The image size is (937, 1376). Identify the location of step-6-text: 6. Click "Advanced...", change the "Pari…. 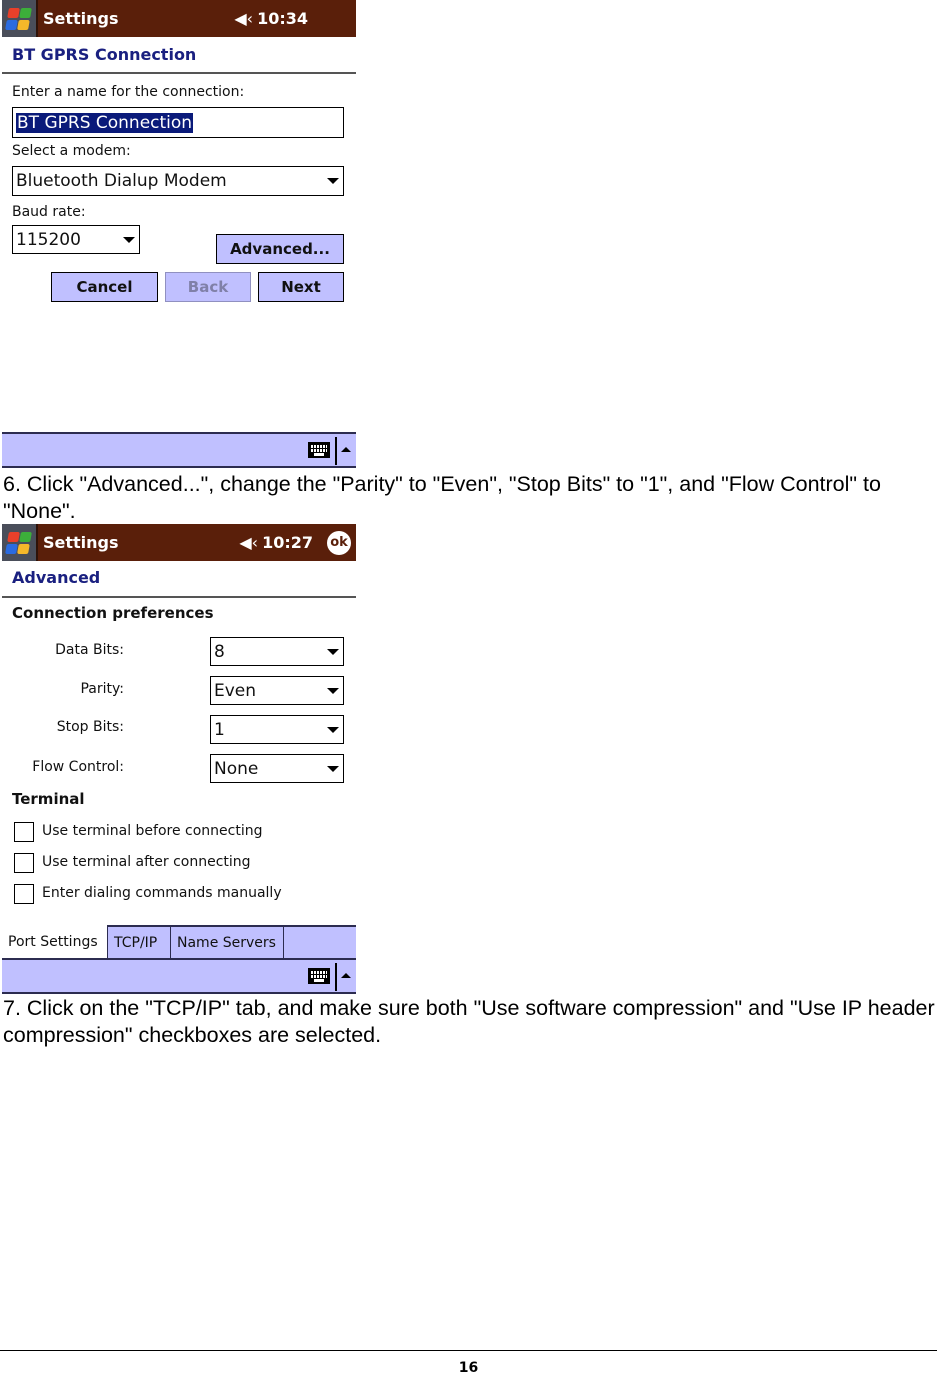
(442, 497).